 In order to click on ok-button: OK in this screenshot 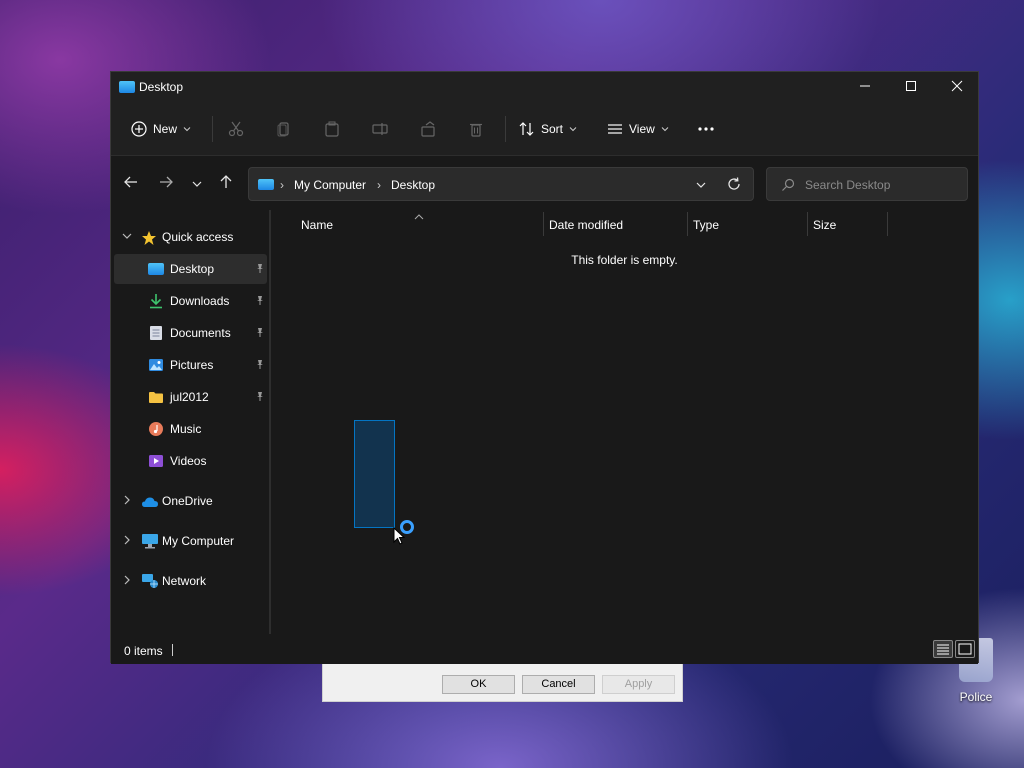, I will do `click(478, 684)`.